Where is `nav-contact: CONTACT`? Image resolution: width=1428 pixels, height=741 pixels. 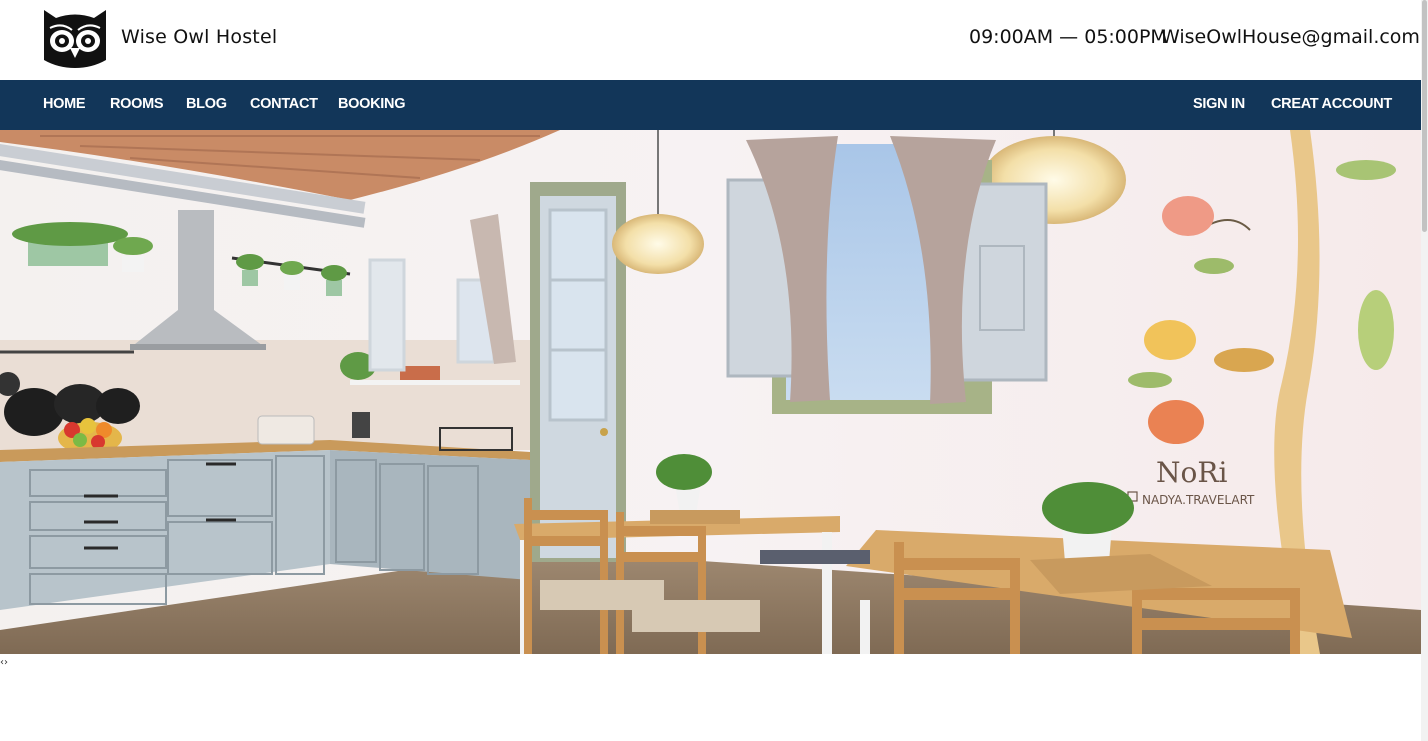
nav-contact: CONTACT is located at coordinates (284, 104).